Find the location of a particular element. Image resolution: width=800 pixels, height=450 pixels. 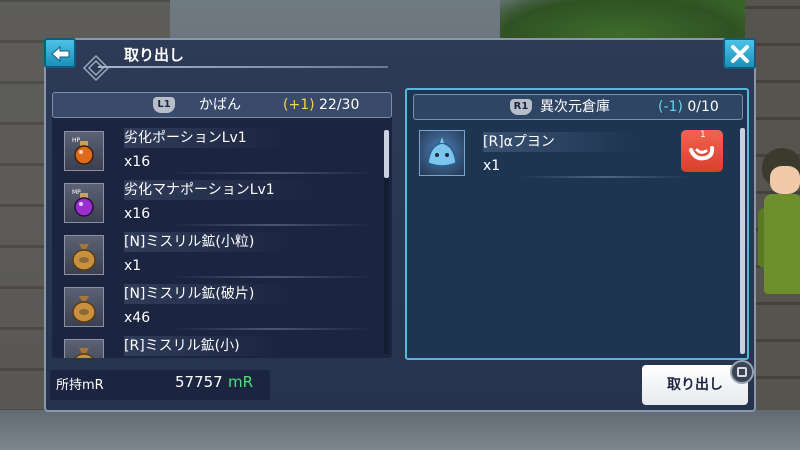

hp-potion-icon: HP is located at coordinates (84, 151).